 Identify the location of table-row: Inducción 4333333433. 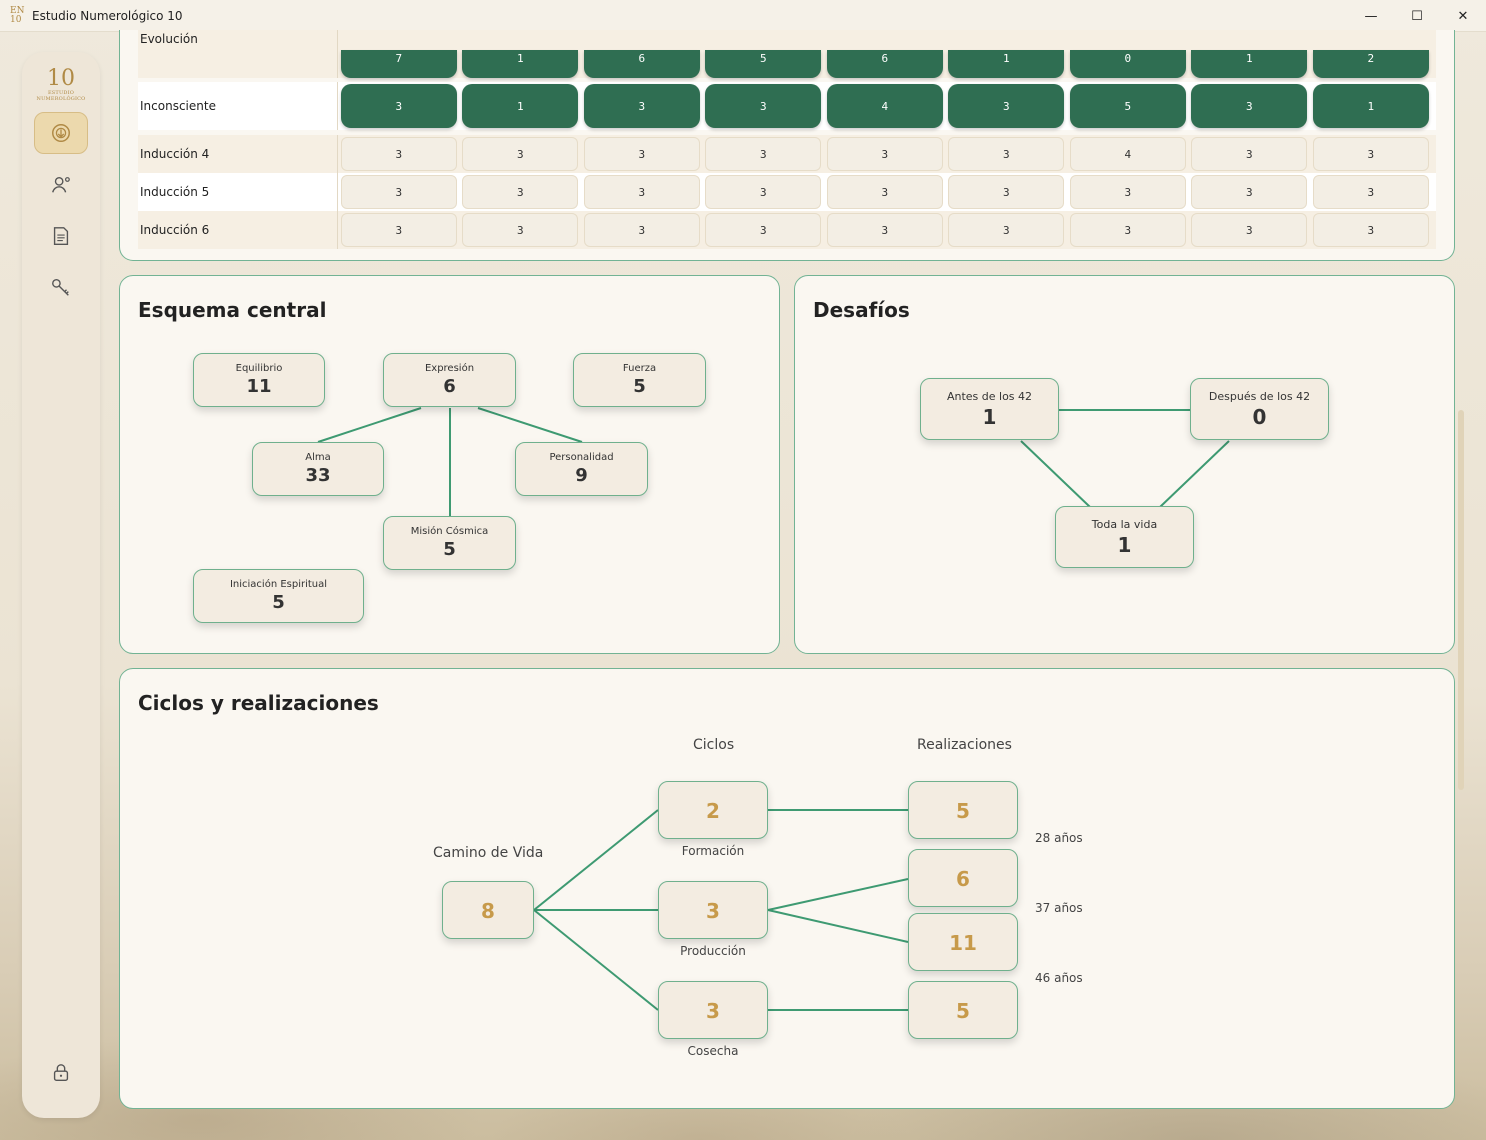
(787, 154).